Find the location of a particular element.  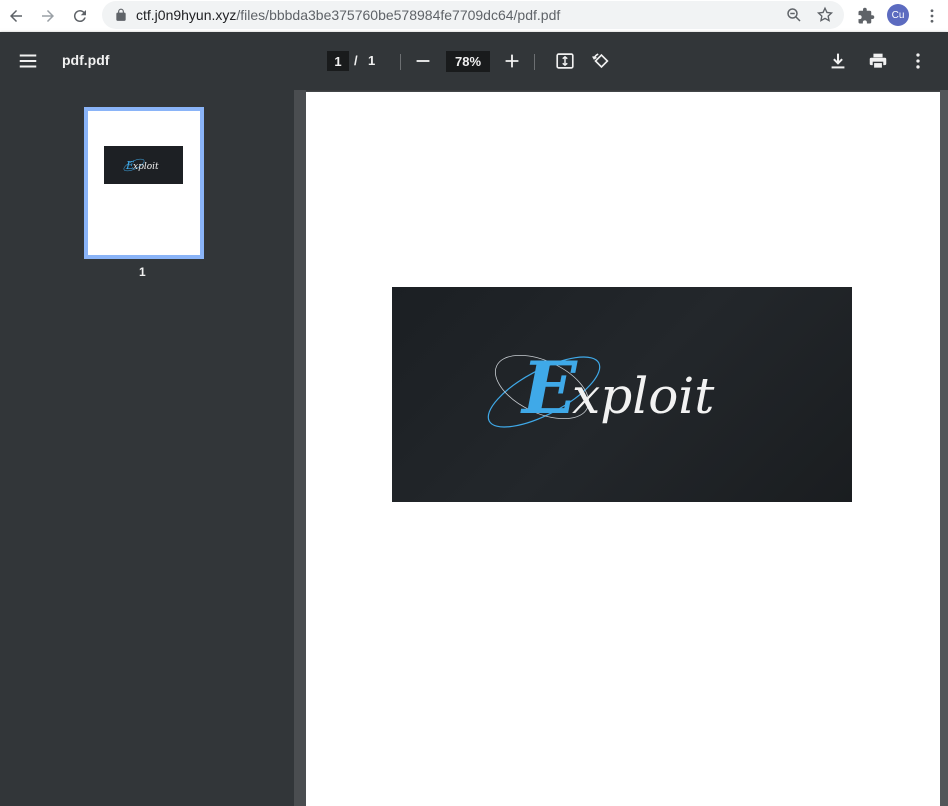

zoom-level-input: 78% is located at coordinates (468, 61).